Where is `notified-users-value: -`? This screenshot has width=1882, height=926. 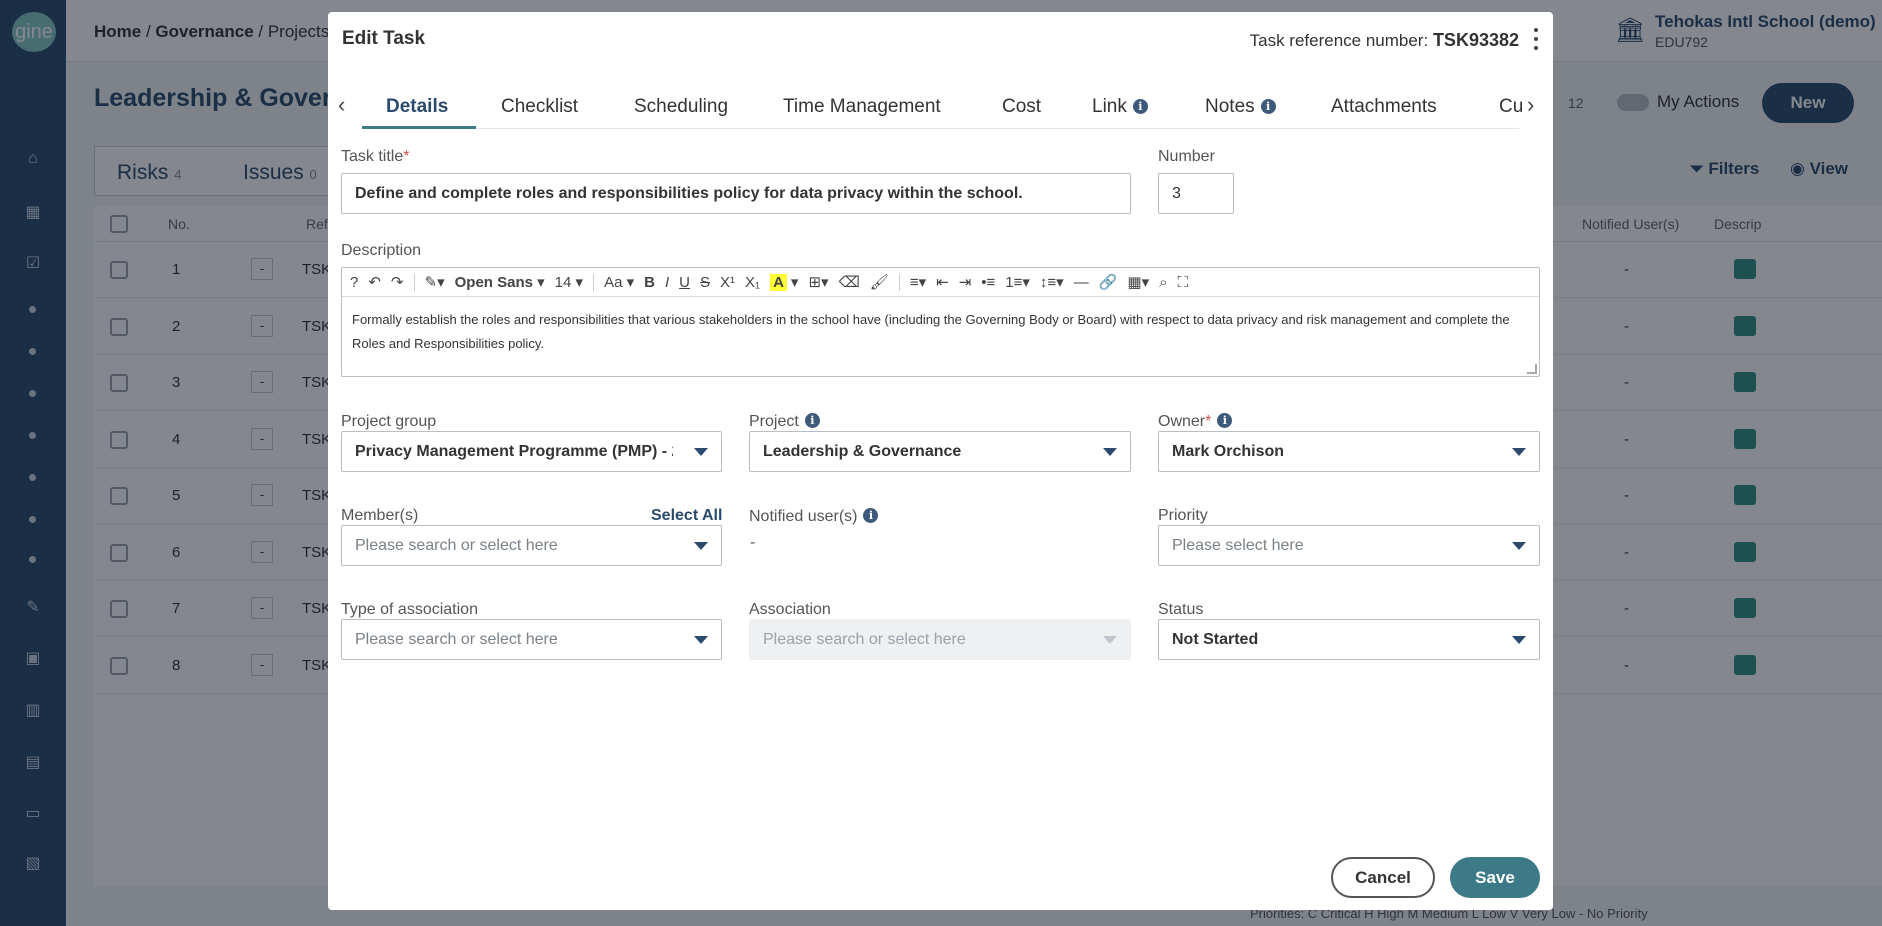 notified-users-value: - is located at coordinates (753, 542).